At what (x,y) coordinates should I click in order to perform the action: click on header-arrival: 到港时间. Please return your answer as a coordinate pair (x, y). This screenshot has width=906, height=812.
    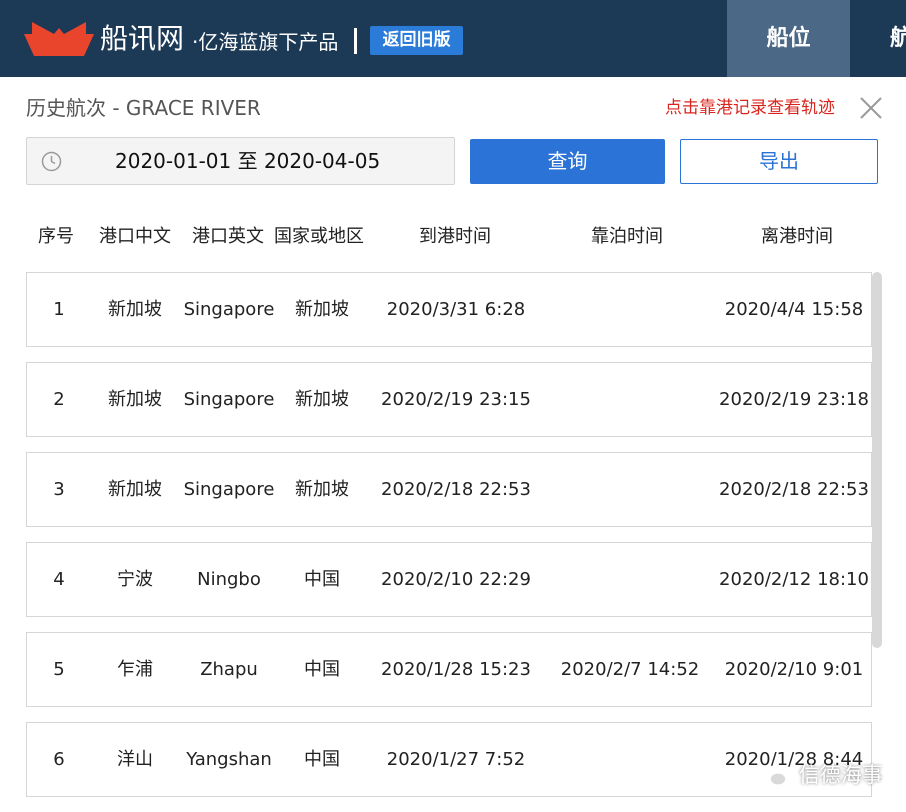
    Looking at the image, I should click on (455, 236).